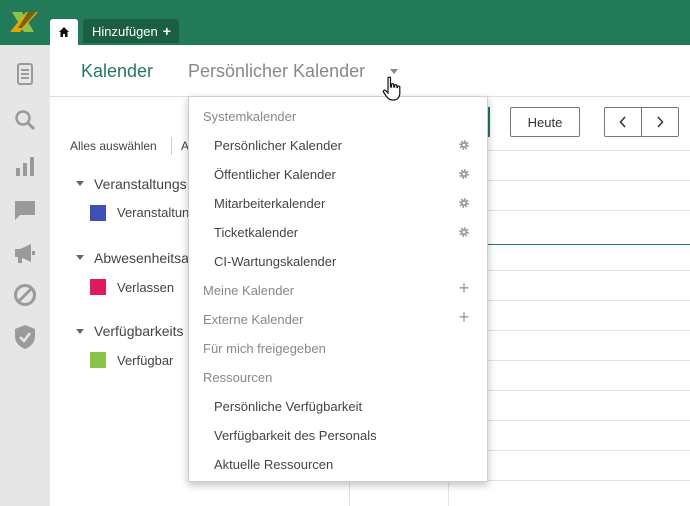 Image resolution: width=690 pixels, height=506 pixels. I want to click on menu-item-ci-maintenance-calendar: CI-Wartungskalender, so click(339, 261).